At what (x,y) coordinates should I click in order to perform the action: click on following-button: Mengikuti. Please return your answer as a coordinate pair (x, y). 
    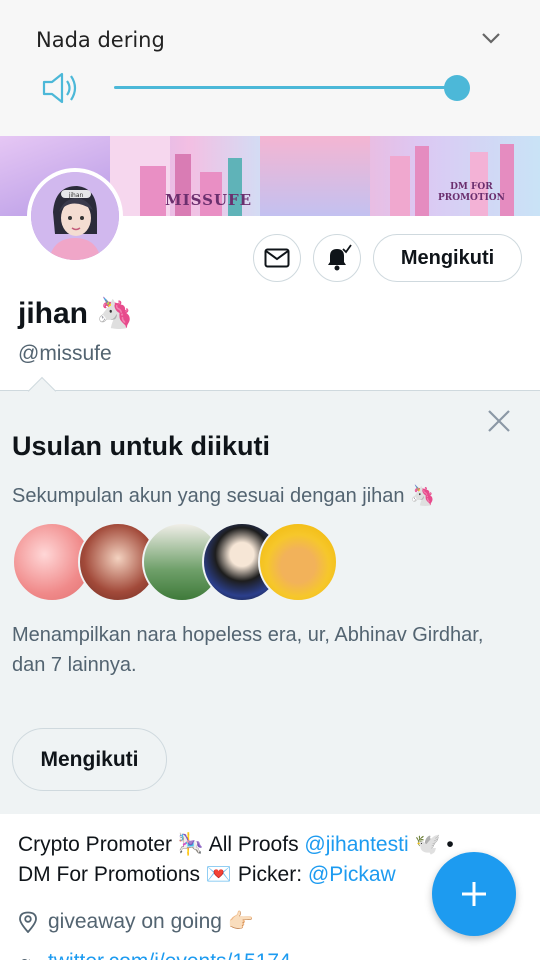
    Looking at the image, I should click on (447, 258).